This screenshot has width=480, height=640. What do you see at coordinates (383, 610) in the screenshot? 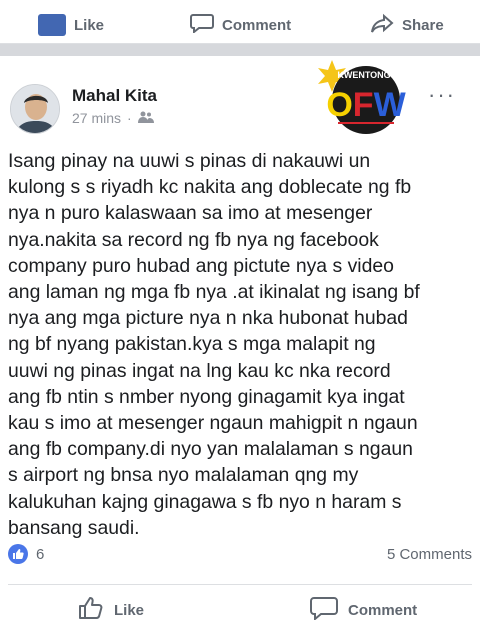
I see `comment-label: Comment` at bounding box center [383, 610].